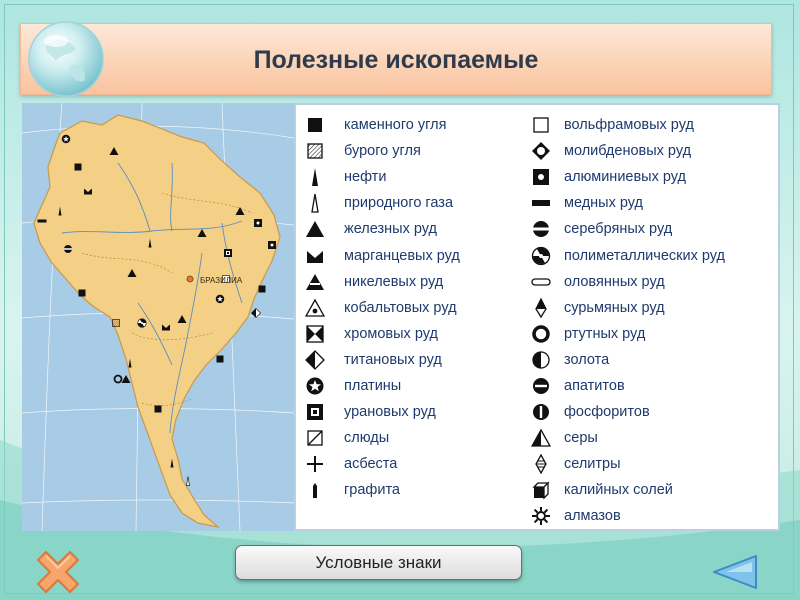 This screenshot has height=600, width=800. I want to click on legend-button: Условные знаки, so click(378, 562).